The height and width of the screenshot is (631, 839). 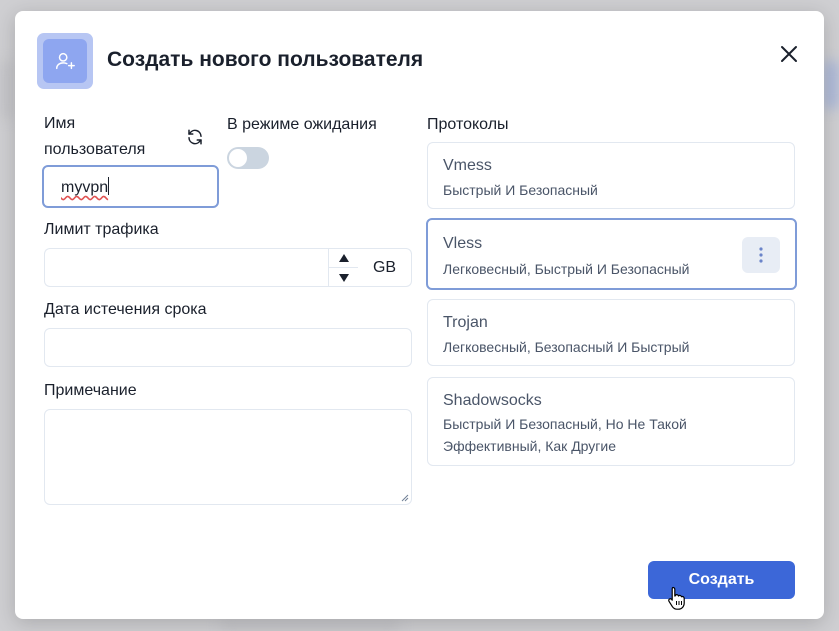 What do you see at coordinates (228, 457) in the screenshot?
I see `note-textarea` at bounding box center [228, 457].